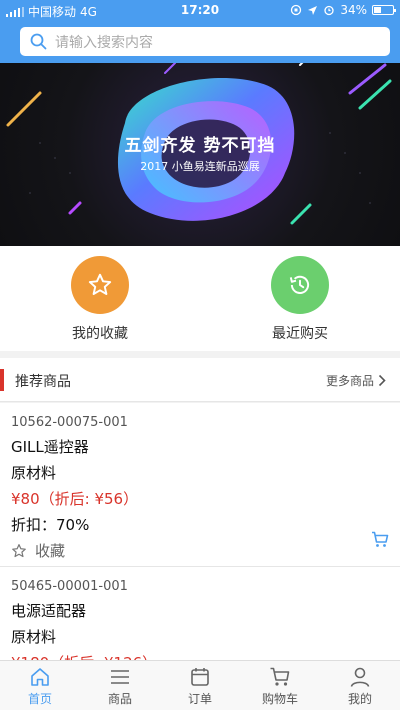  Describe the element at coordinates (100, 334) in the screenshot. I see `favorites-label: 我的收藏` at that location.